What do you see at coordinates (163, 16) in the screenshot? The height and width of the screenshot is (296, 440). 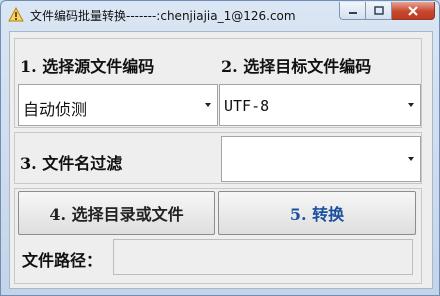 I see `window-title: 文件编码批量转换-------:chenjiajia_1@126.com` at bounding box center [163, 16].